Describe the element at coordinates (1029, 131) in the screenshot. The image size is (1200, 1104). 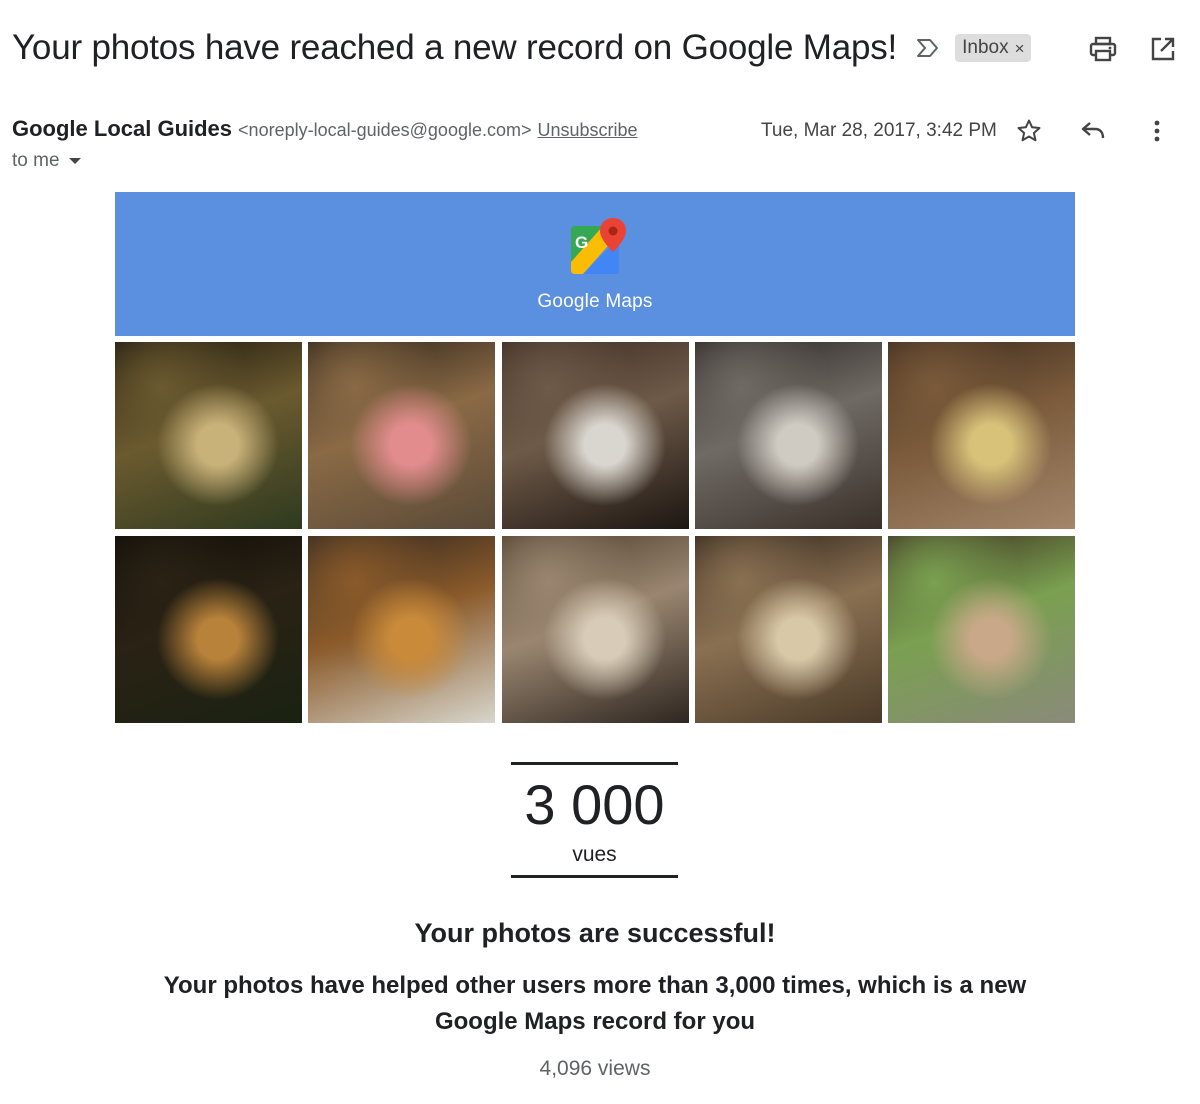
I see `star-icon` at that location.